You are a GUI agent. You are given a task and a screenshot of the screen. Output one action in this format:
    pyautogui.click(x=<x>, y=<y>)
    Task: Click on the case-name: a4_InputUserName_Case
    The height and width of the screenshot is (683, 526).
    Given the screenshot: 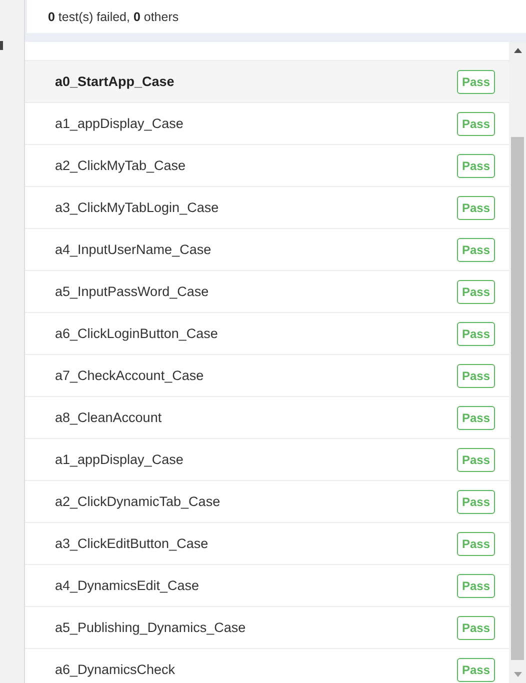 What is the action you would take?
    pyautogui.click(x=133, y=249)
    